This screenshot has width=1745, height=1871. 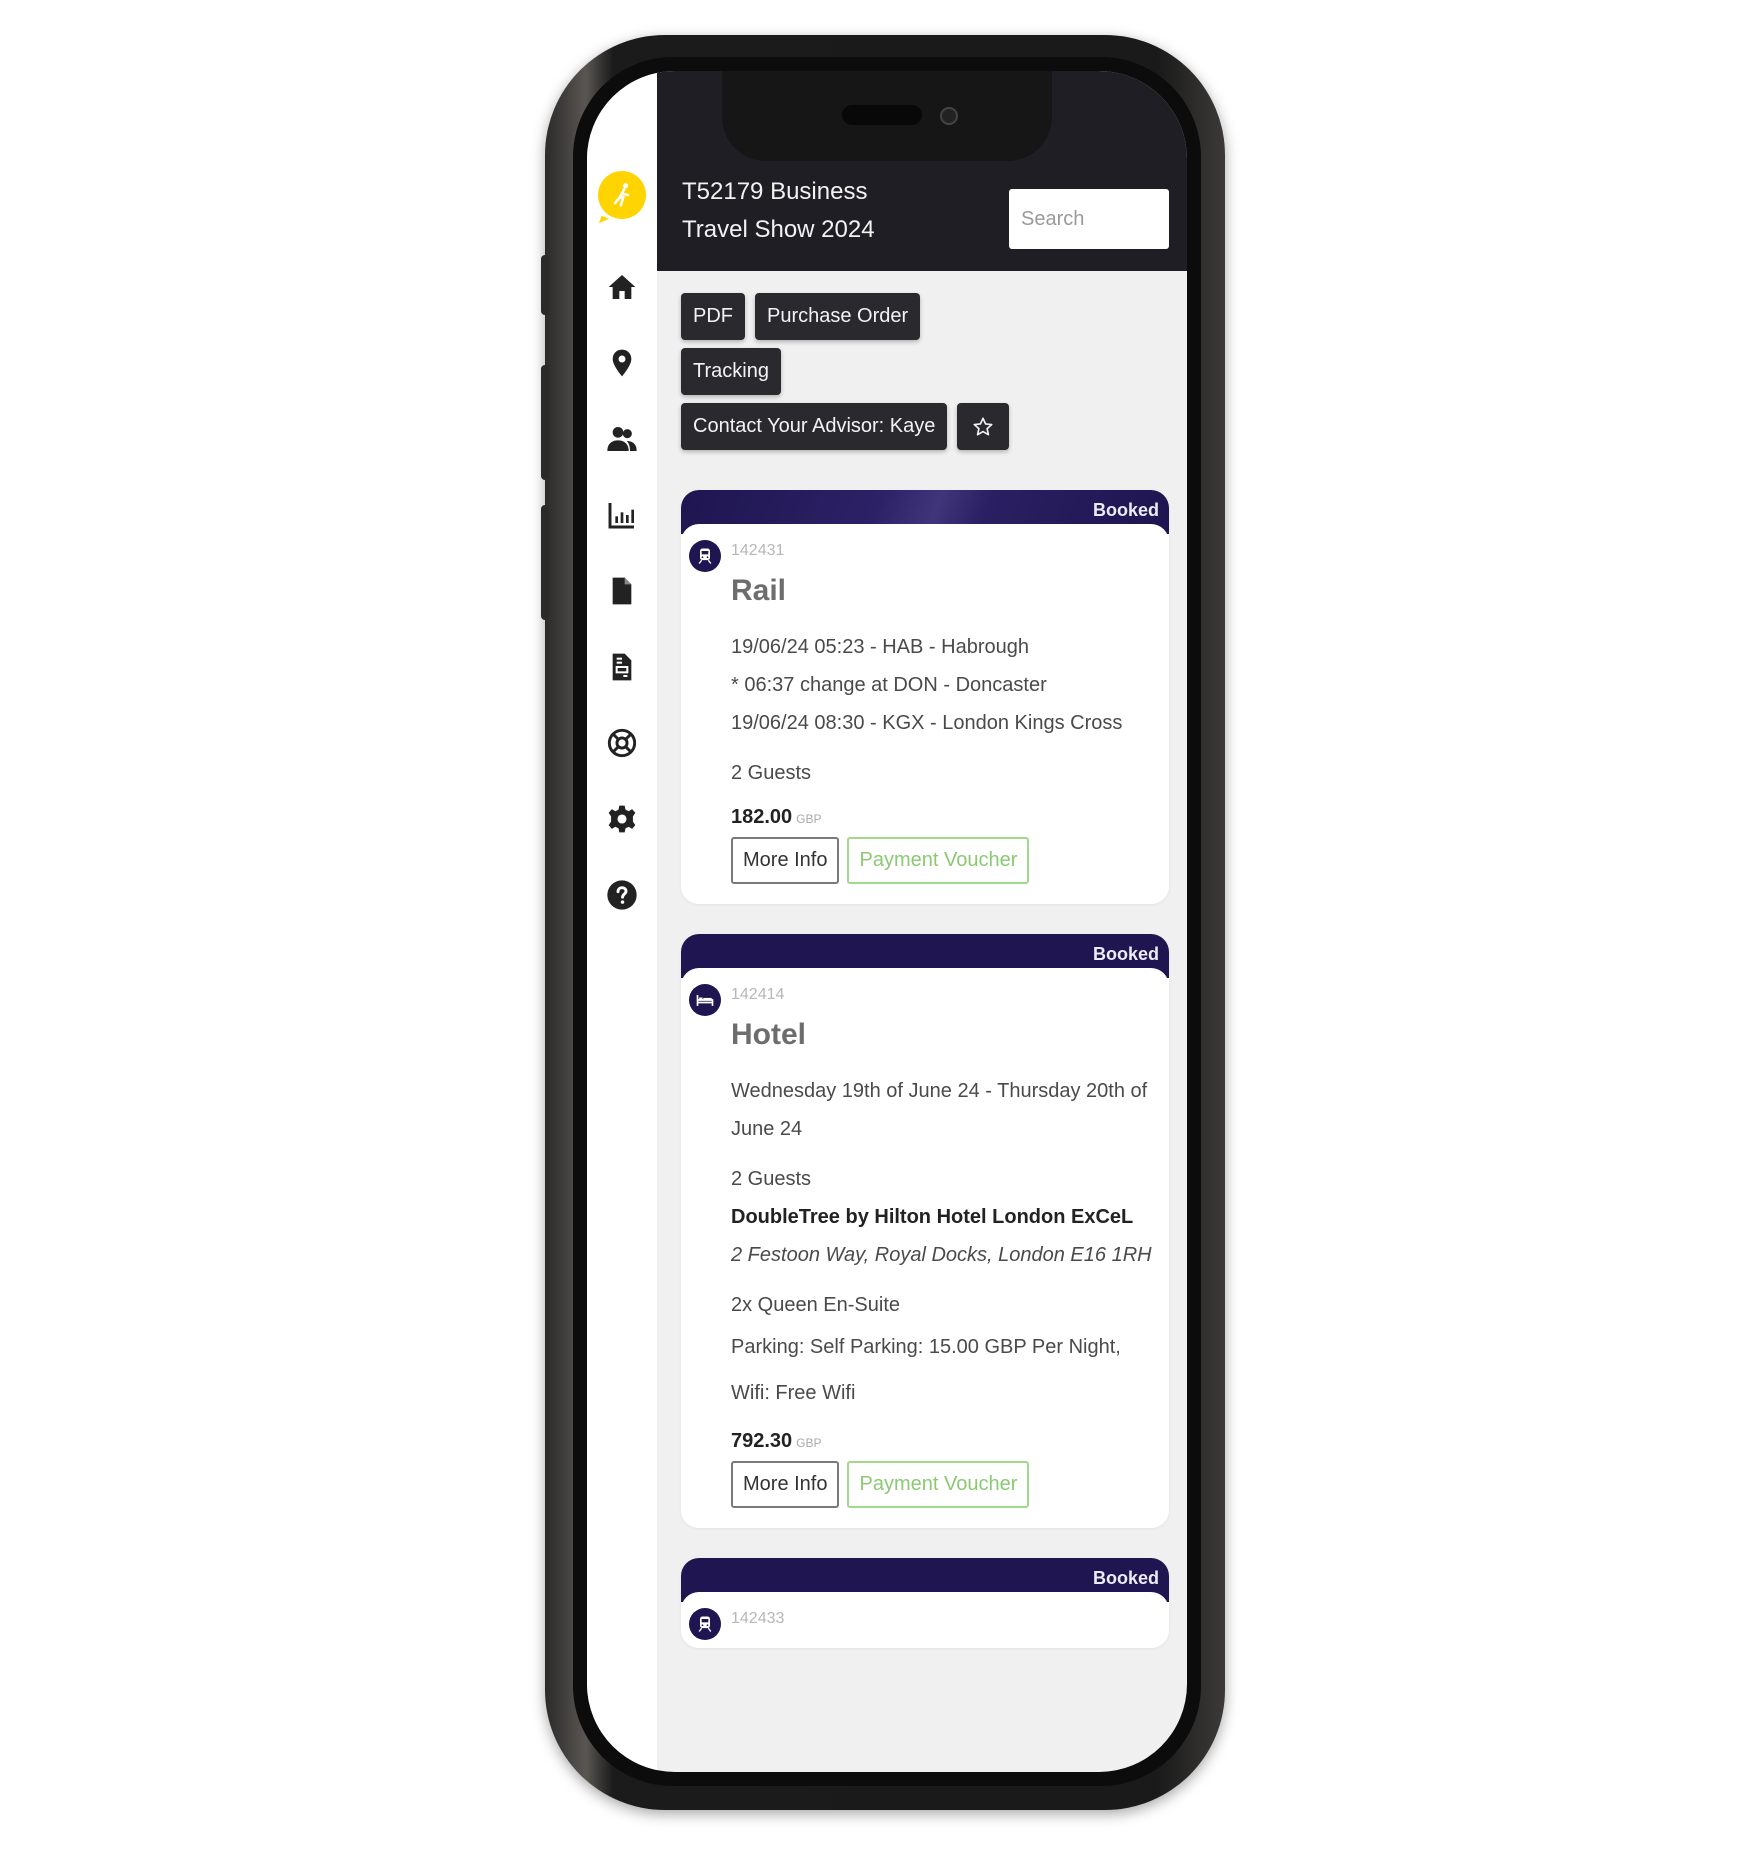 I want to click on sidebar-item-travellers, so click(x=622, y=439).